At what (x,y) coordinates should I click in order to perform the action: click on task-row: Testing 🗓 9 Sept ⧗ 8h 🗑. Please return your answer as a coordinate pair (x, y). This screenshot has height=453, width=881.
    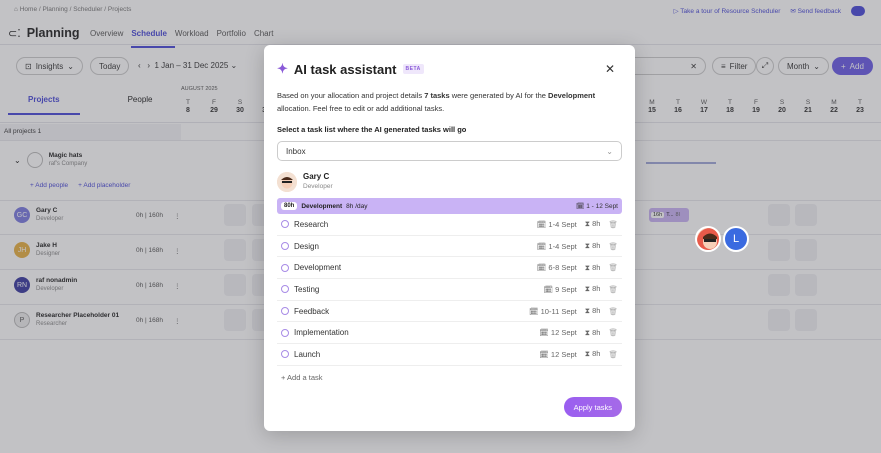
    Looking at the image, I should click on (449, 290).